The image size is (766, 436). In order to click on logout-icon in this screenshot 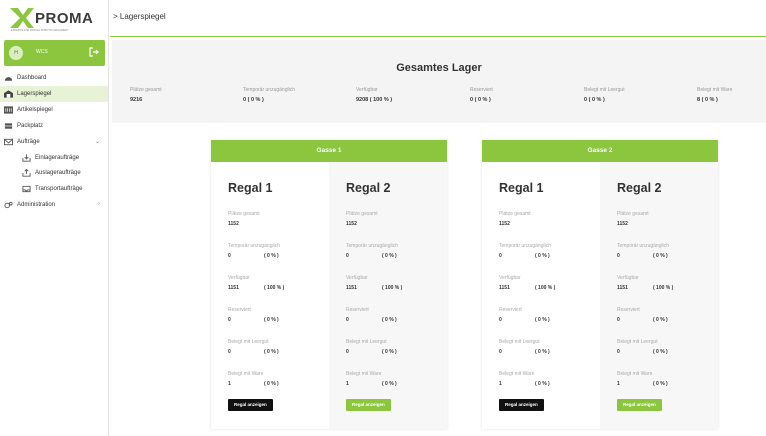, I will do `click(94, 52)`.